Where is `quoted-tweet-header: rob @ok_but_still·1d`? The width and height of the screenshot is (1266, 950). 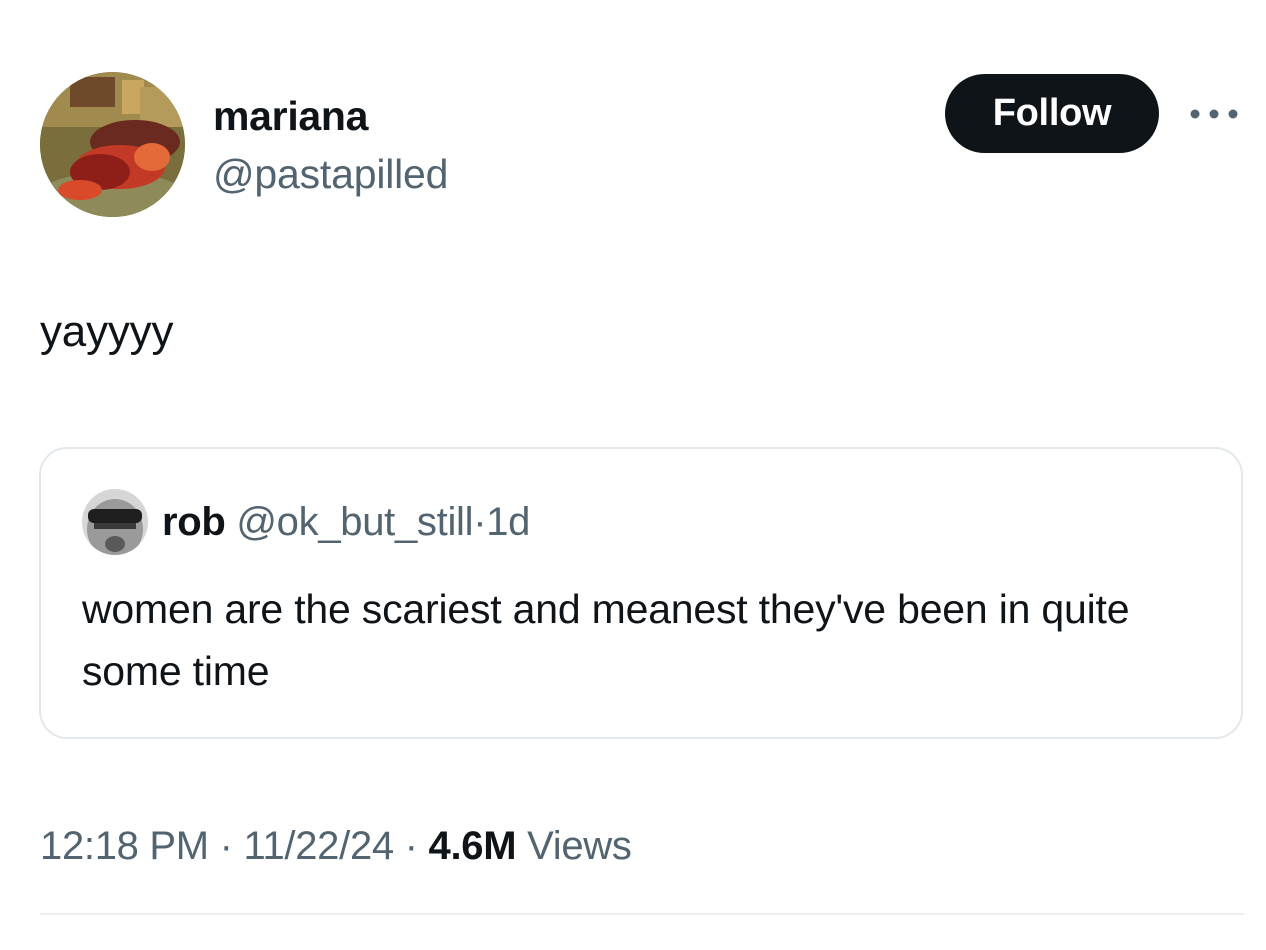
quoted-tweet-header: rob @ok_but_still·1d is located at coordinates (346, 522).